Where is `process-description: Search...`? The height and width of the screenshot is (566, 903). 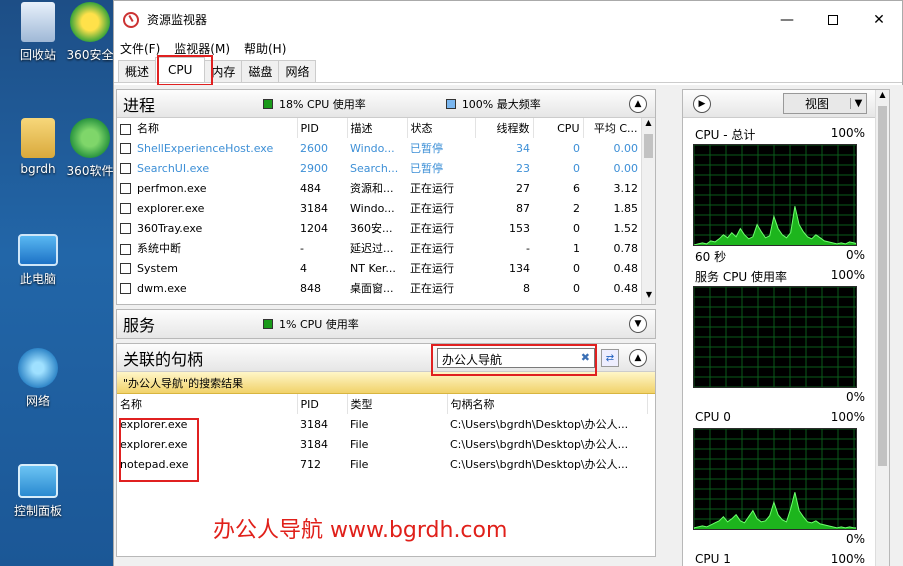 process-description: Search... is located at coordinates (374, 168).